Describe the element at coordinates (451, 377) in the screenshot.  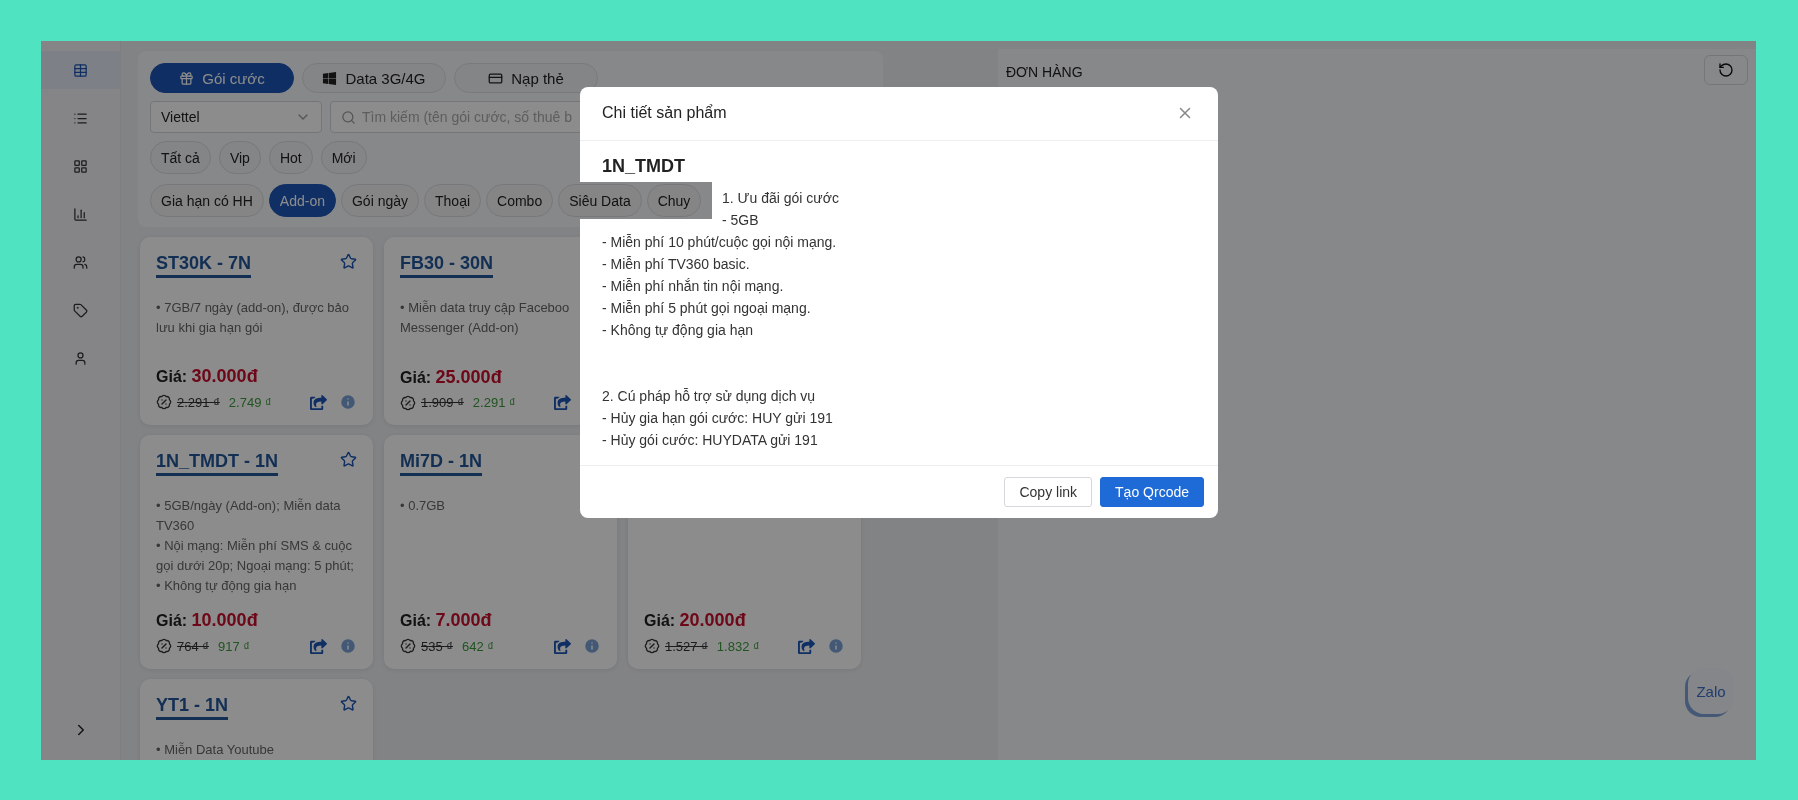
I see `price-text: Giá: 25.000đ` at that location.